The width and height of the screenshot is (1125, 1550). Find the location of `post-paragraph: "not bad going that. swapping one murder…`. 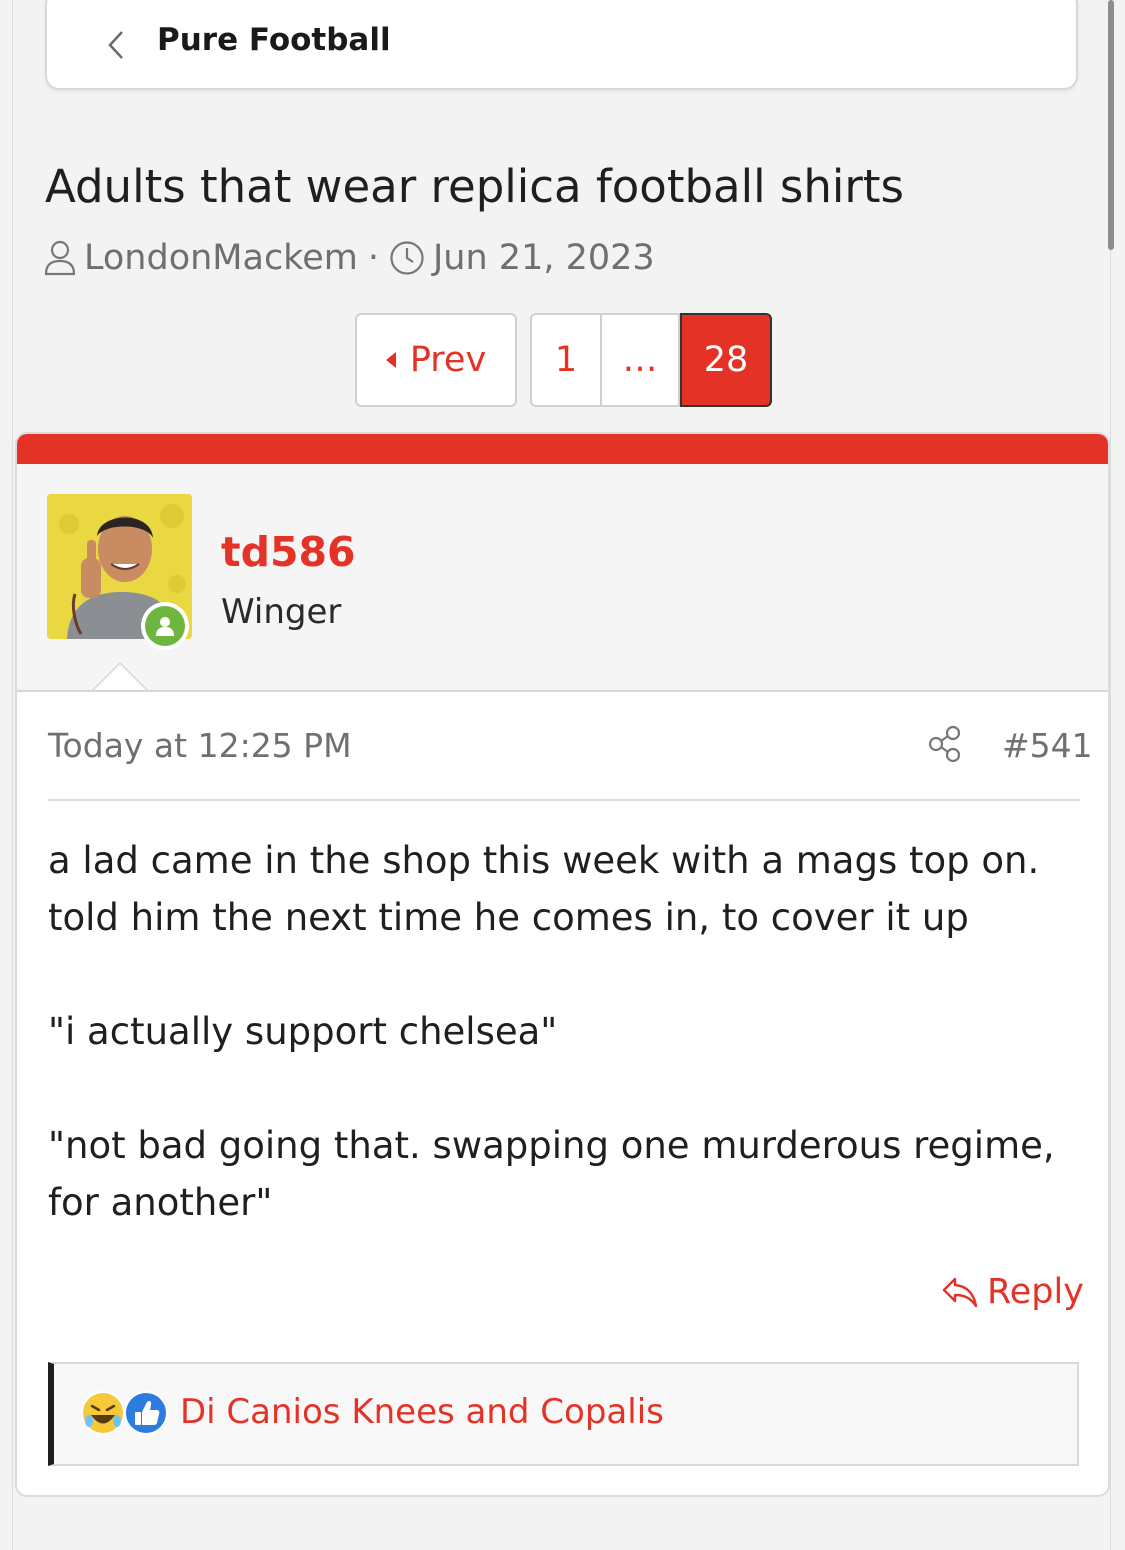

post-paragraph: "not bad going that. swapping one murder… is located at coordinates (557, 1174).